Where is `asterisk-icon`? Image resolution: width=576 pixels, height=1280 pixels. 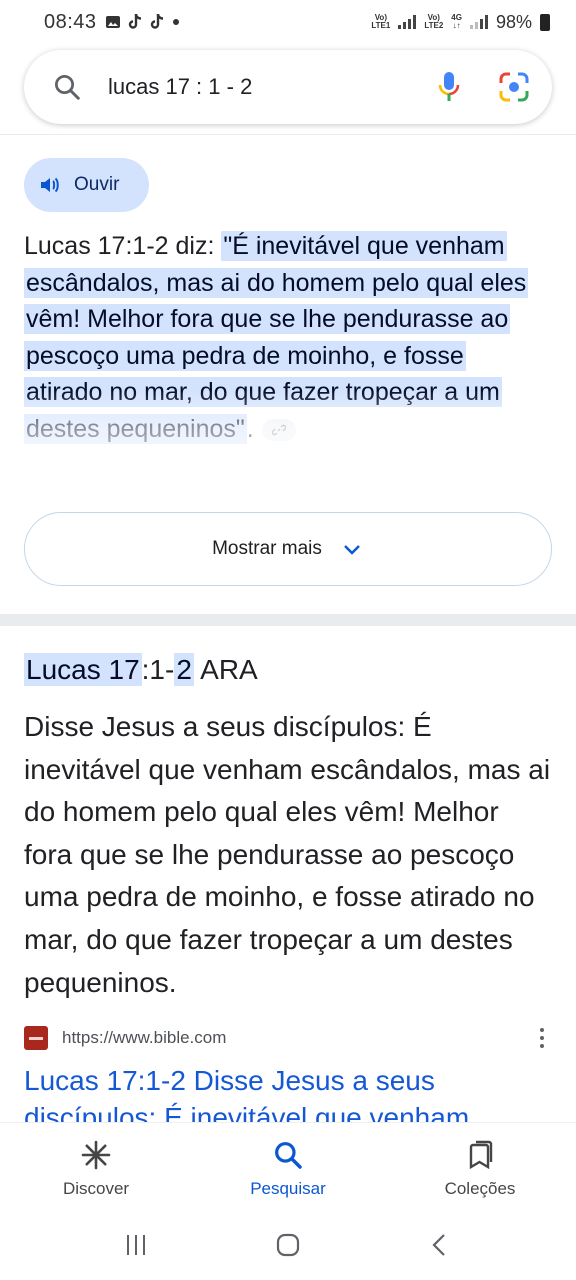 asterisk-icon is located at coordinates (96, 1155).